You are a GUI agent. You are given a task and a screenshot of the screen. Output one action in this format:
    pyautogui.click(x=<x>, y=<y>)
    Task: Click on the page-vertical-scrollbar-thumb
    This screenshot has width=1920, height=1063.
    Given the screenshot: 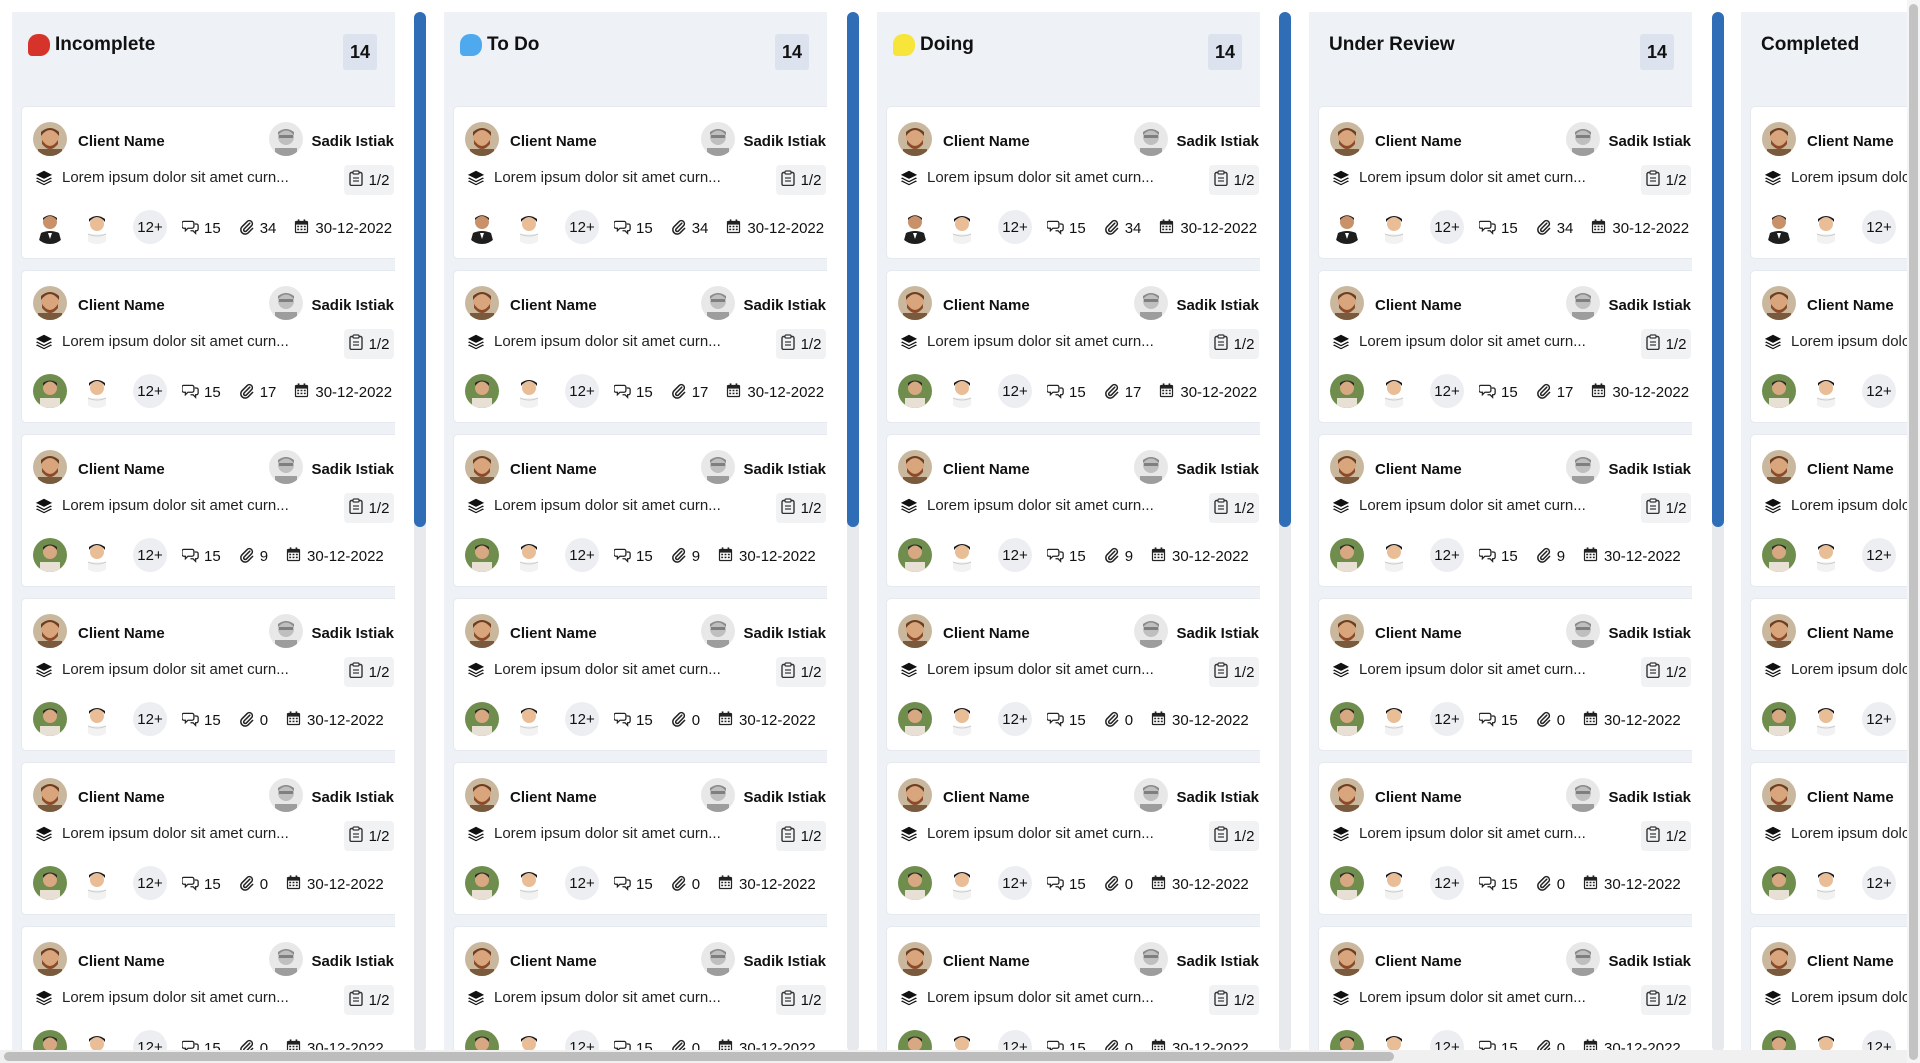 What is the action you would take?
    pyautogui.click(x=1913, y=532)
    